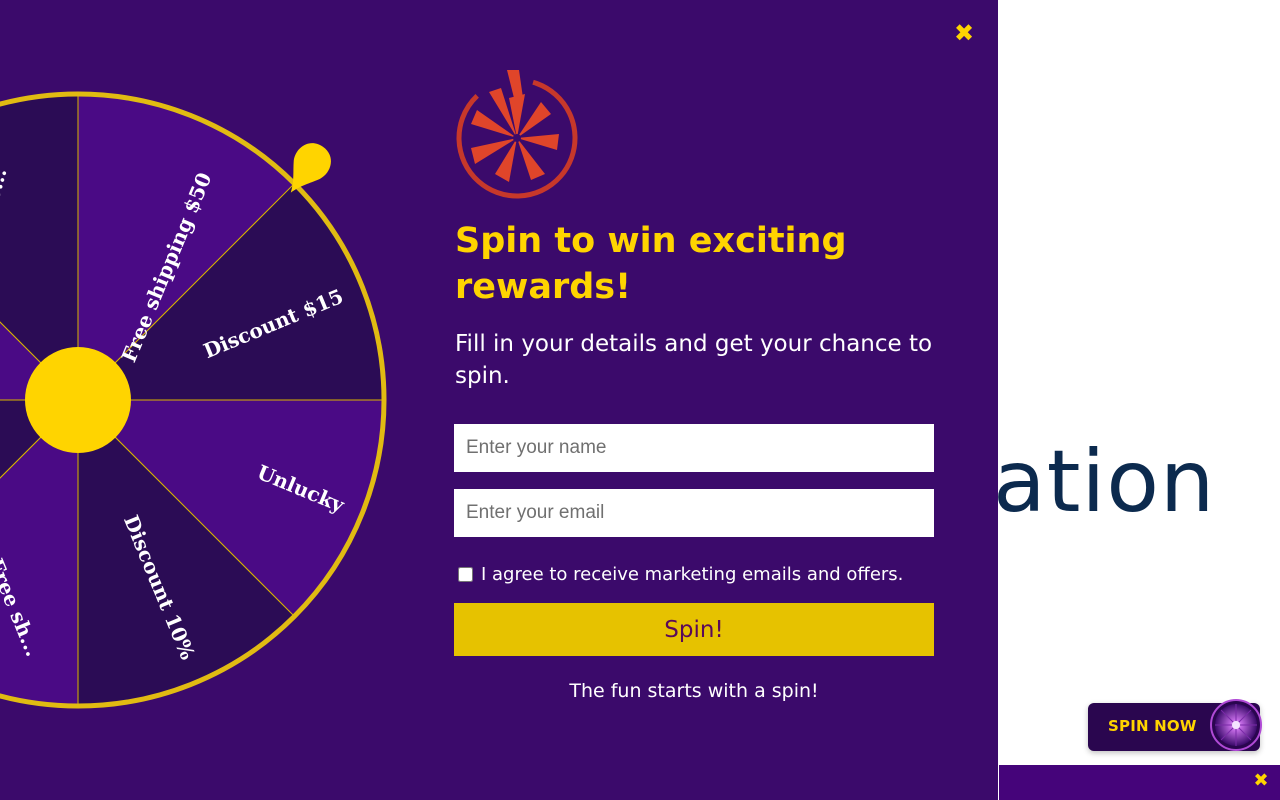  Describe the element at coordinates (651, 264) in the screenshot. I see `popup-title: Spin to win exciting rewards!` at that location.